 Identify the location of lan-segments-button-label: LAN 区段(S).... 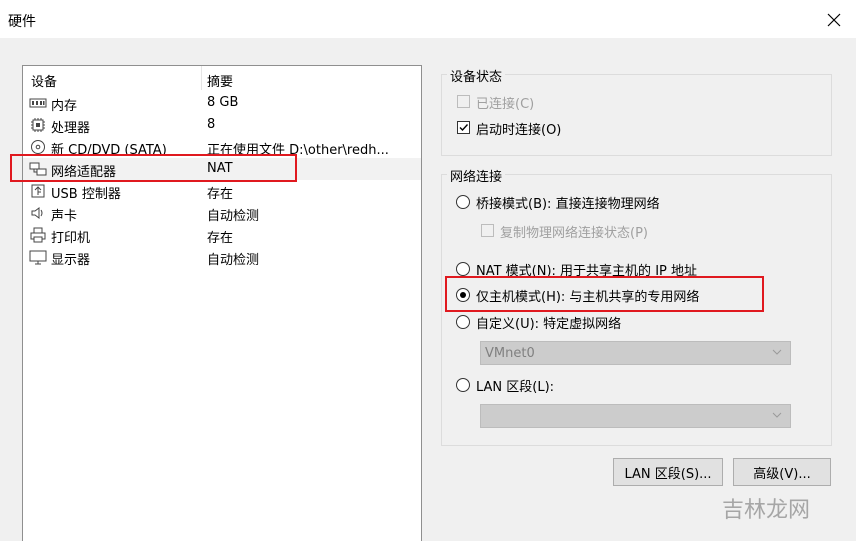
(668, 474).